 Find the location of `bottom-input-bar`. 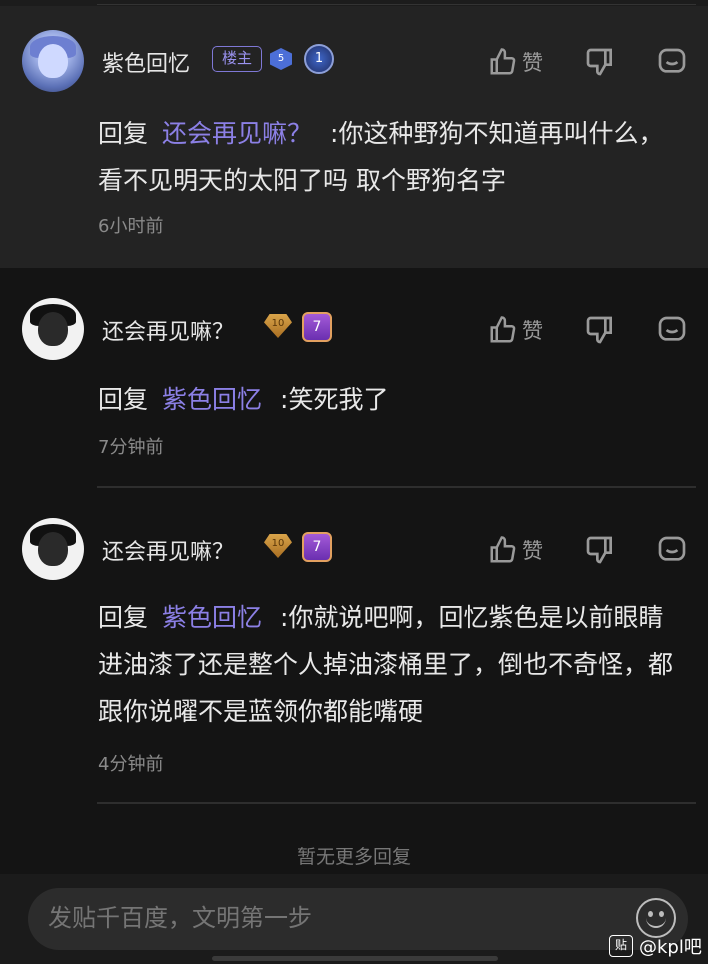

bottom-input-bar is located at coordinates (354, 919).